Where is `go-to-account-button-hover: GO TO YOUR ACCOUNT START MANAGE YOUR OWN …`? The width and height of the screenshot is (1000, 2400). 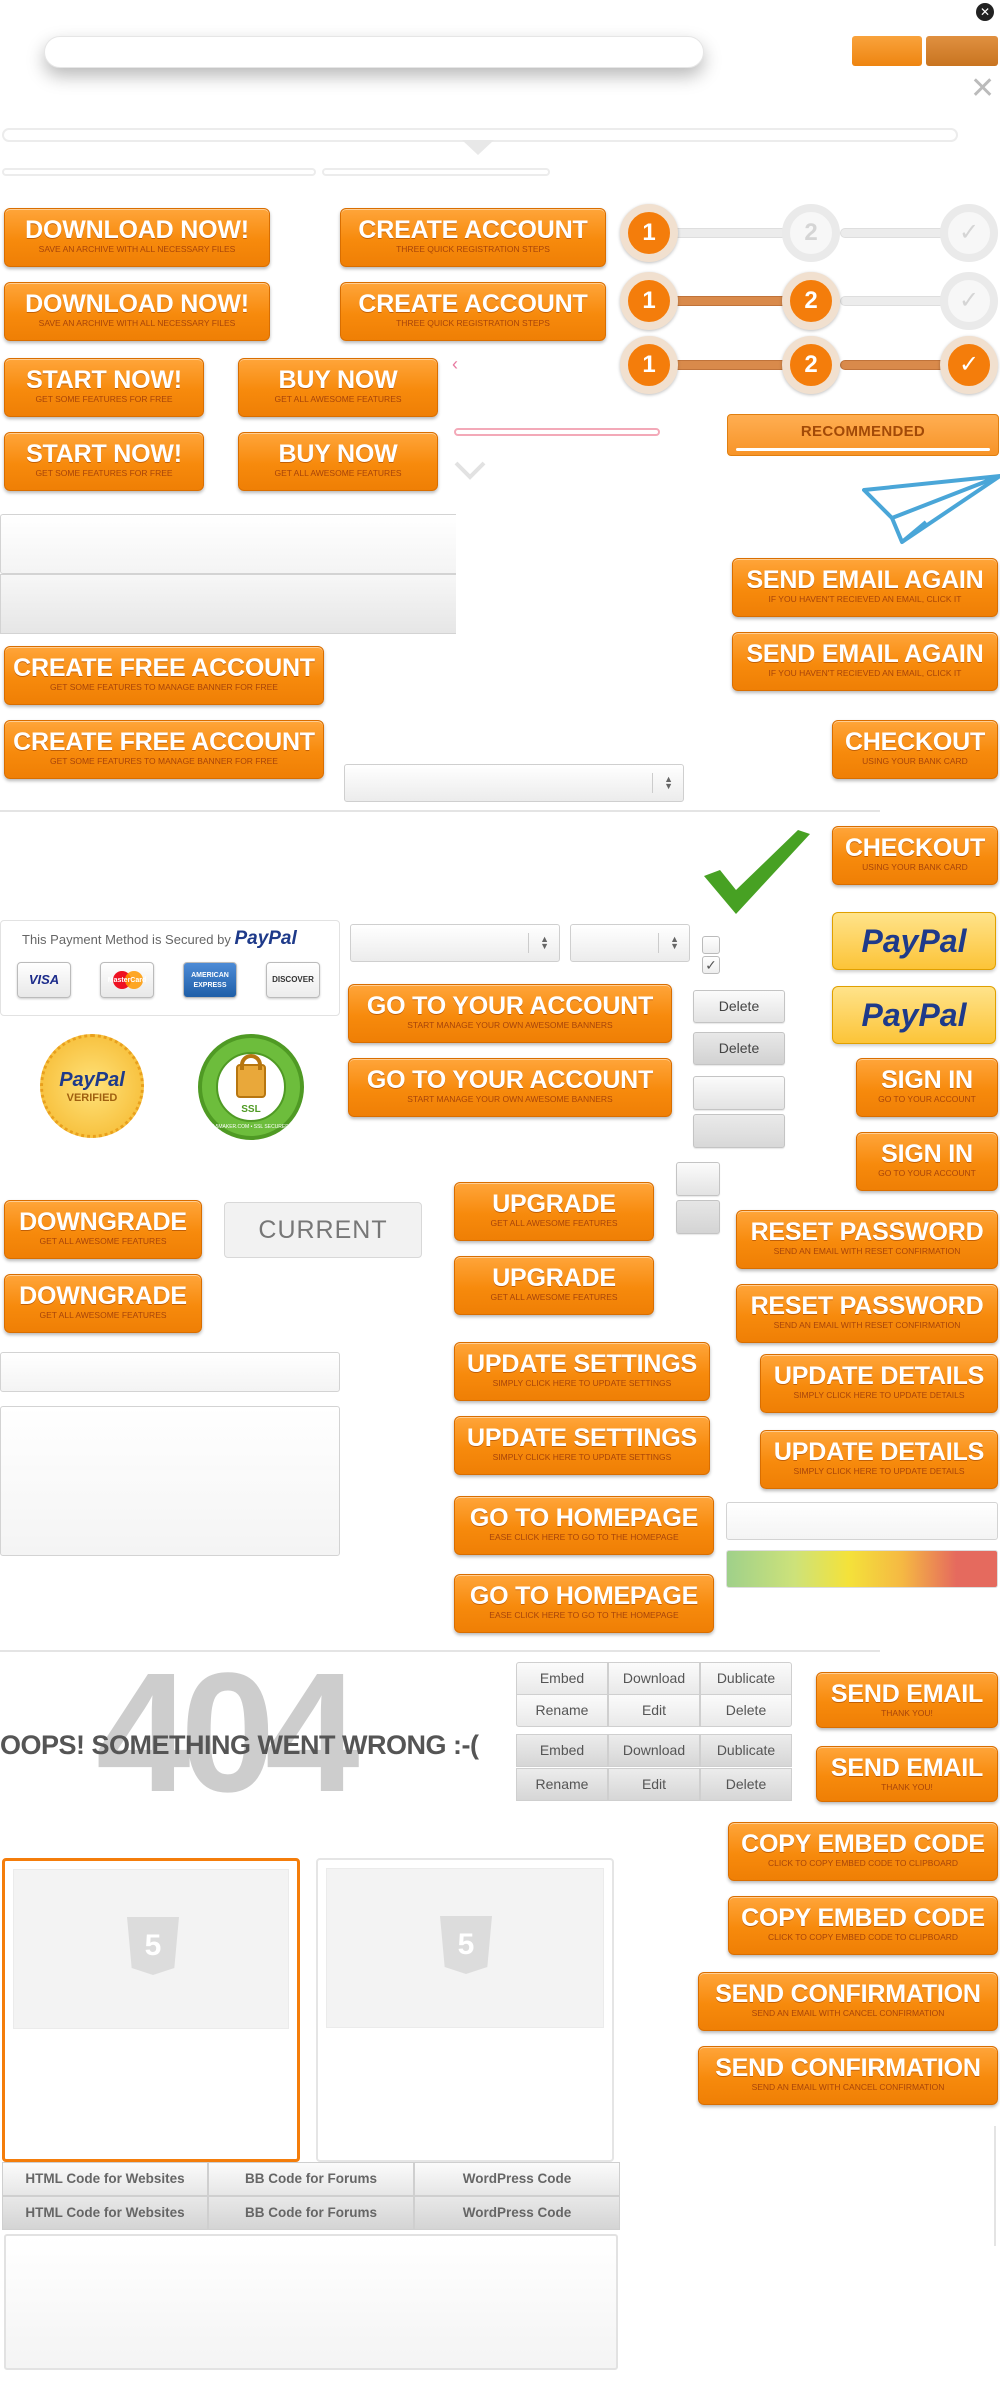 go-to-account-button-hover: GO TO YOUR ACCOUNT START MANAGE YOUR OWN … is located at coordinates (510, 1087).